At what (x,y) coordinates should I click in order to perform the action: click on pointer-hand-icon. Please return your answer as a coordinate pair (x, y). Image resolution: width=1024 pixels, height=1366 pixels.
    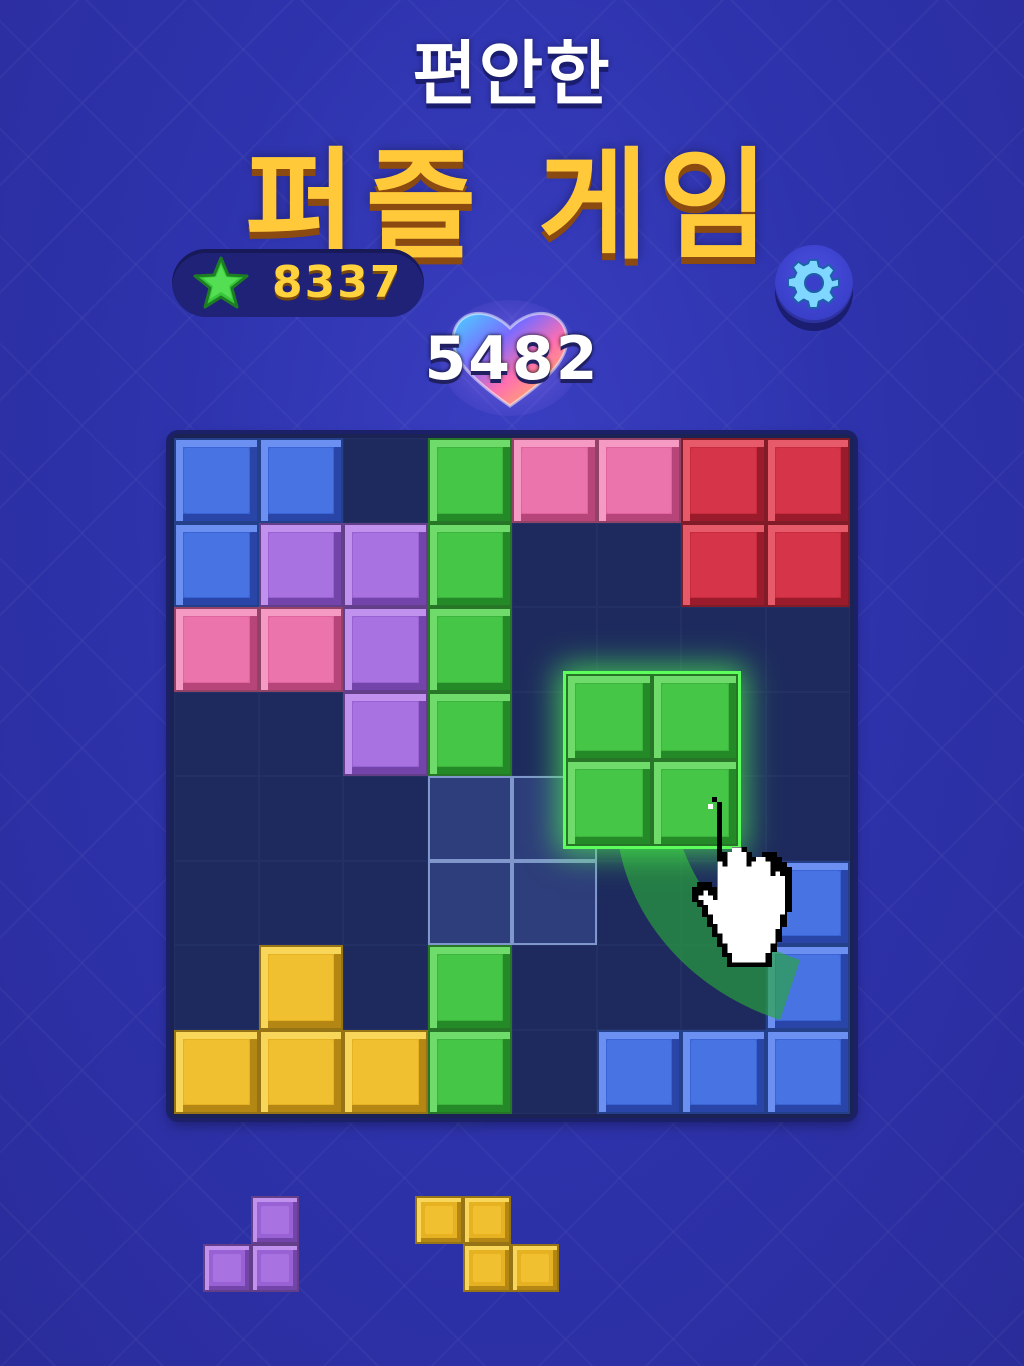
    Looking at the image, I should click on (742, 882).